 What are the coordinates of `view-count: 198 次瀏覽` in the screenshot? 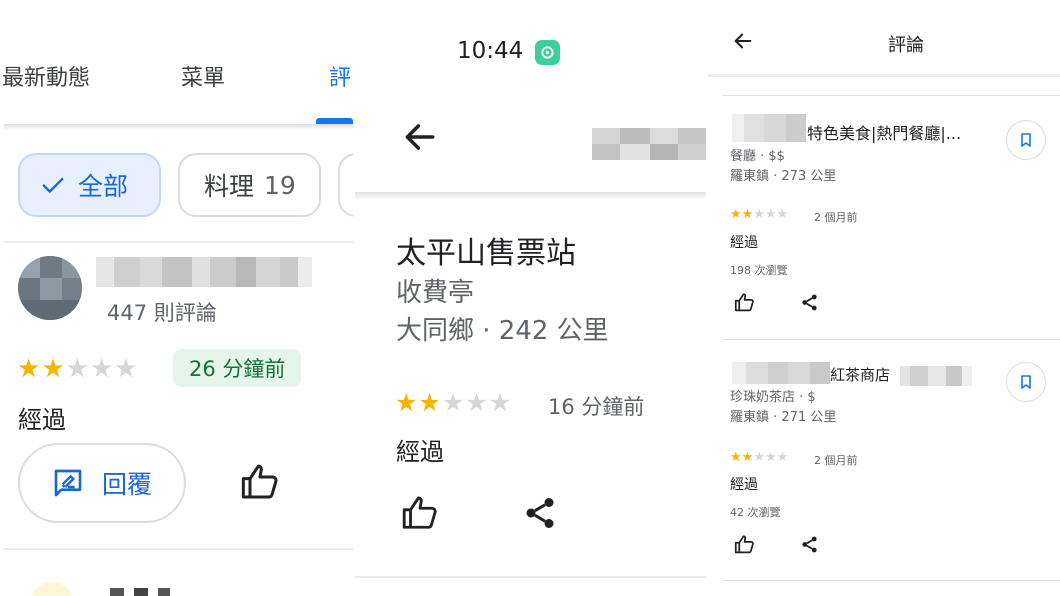 It's located at (759, 270).